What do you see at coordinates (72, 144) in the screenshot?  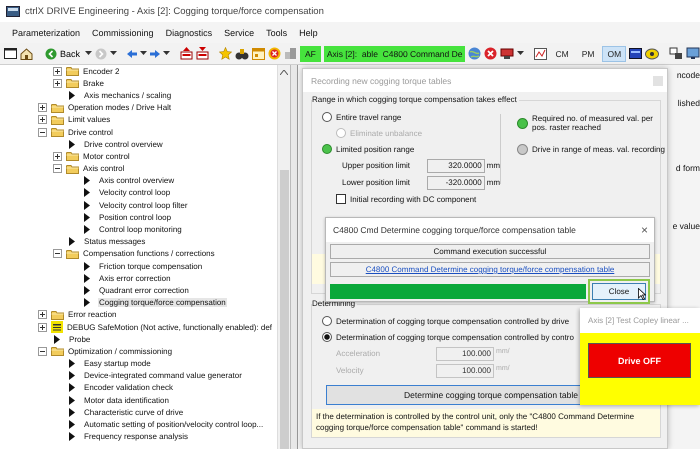 I see `arrow-icon` at bounding box center [72, 144].